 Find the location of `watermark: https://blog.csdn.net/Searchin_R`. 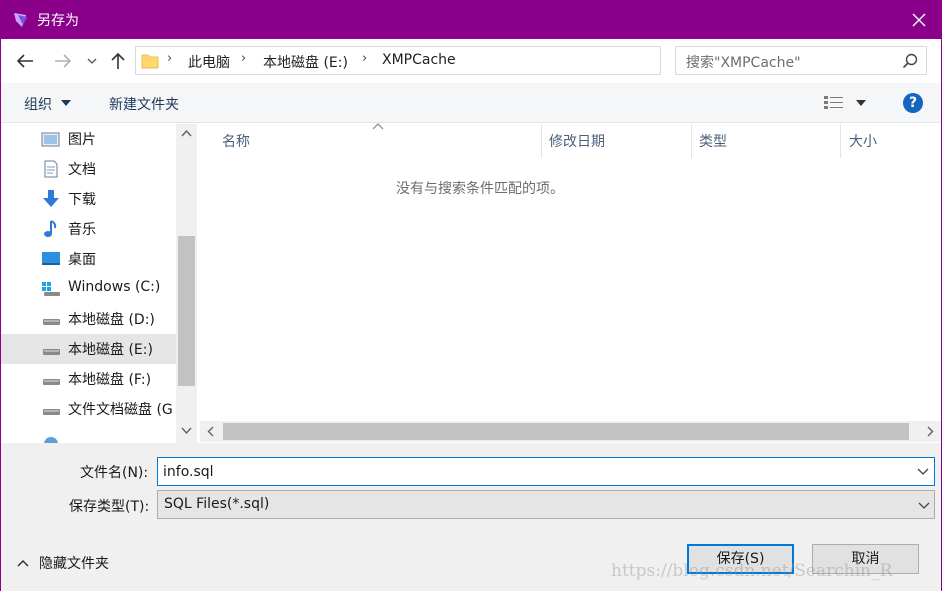

watermark: https://blog.csdn.net/Searchin_R is located at coordinates (752, 571).